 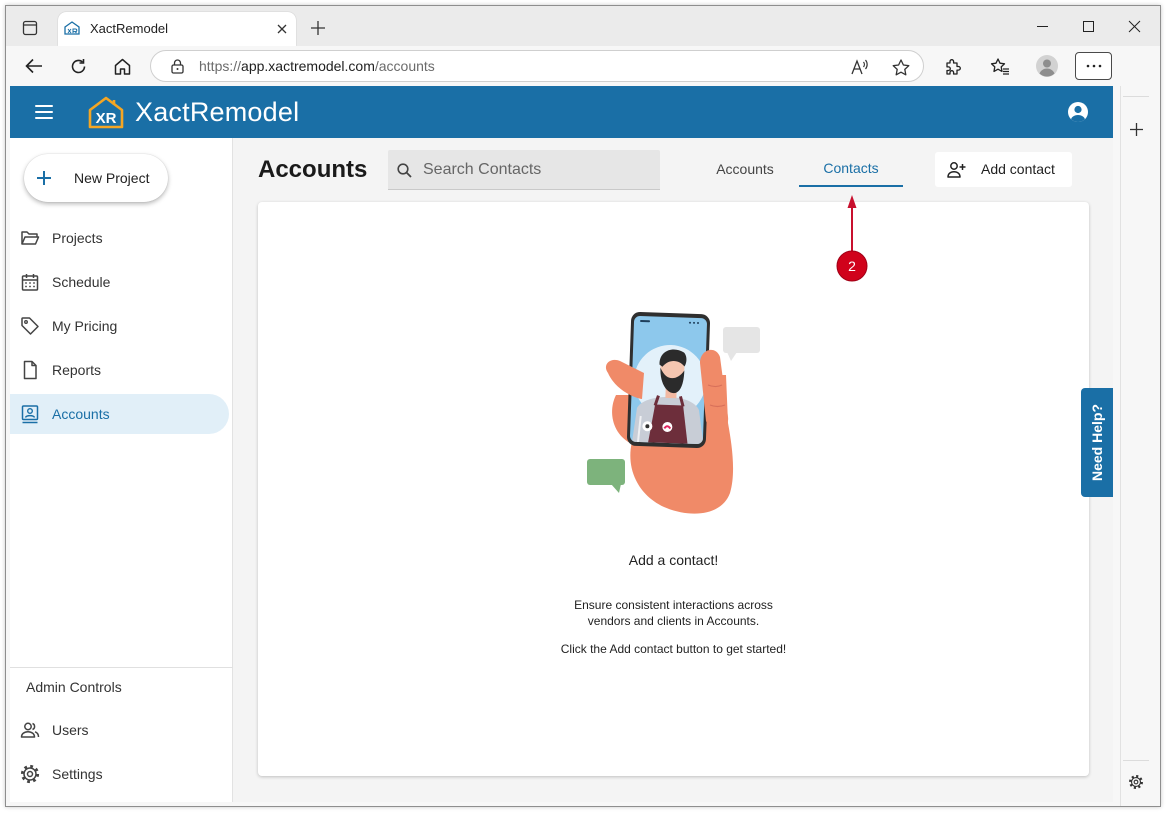 I want to click on empty-state-description: Ensure consistent interactions across, so click(x=673, y=605).